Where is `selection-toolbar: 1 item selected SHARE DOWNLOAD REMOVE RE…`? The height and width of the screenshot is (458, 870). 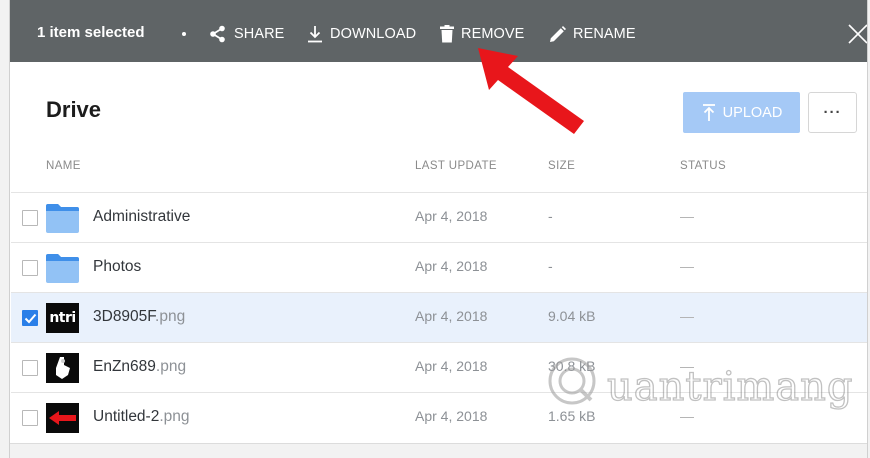 selection-toolbar: 1 item selected SHARE DOWNLOAD REMOVE RE… is located at coordinates (438, 31).